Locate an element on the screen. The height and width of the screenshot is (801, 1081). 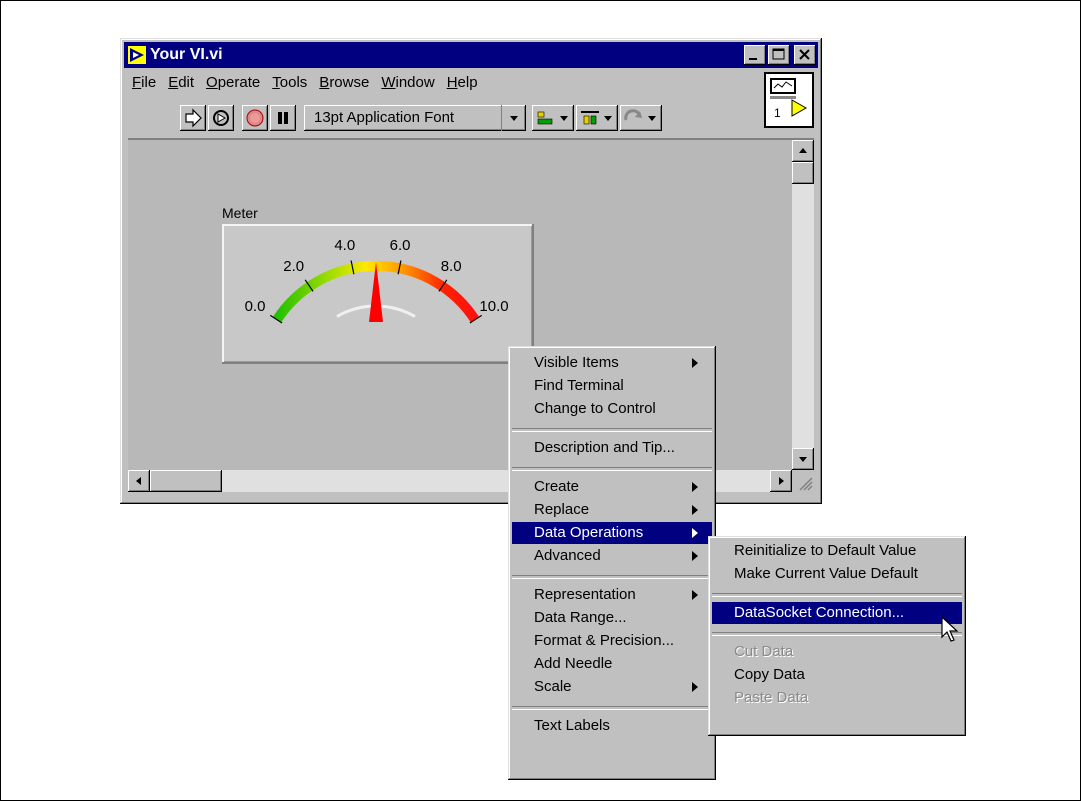
menu-file: File is located at coordinates (144, 86).